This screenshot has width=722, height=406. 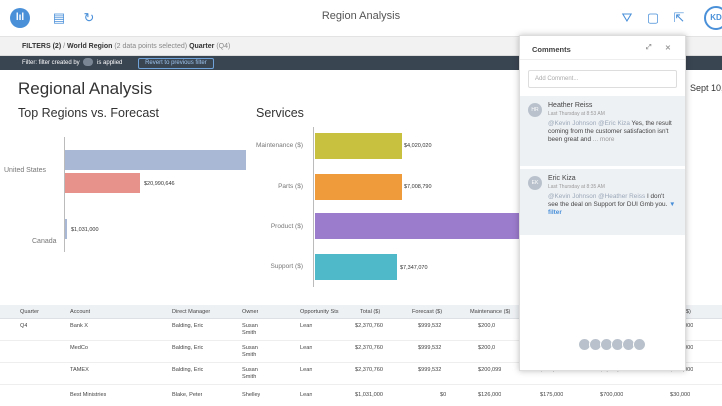 What do you see at coordinates (223, 46) in the screenshot?
I see `filter-quarter-desc: (Q4)` at bounding box center [223, 46].